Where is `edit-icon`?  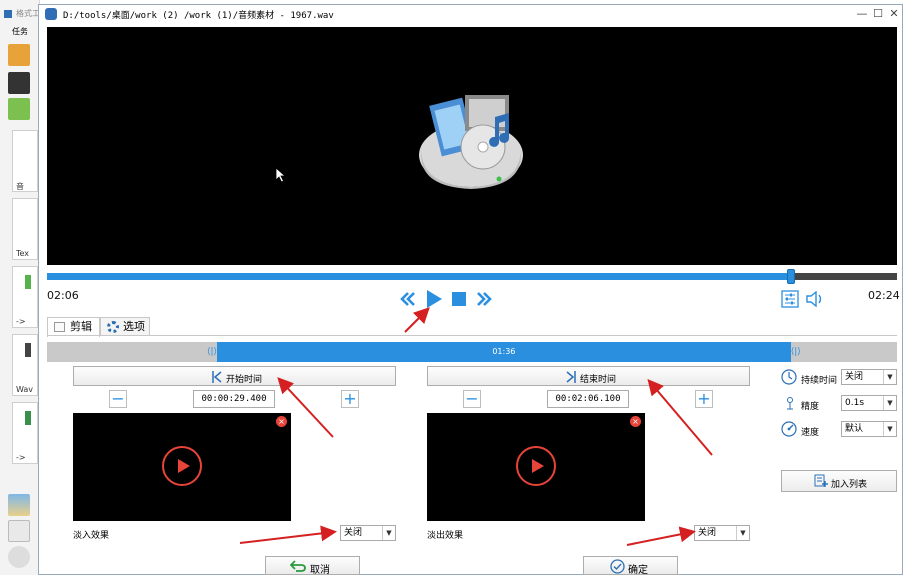
edit-icon is located at coordinates (19, 531).